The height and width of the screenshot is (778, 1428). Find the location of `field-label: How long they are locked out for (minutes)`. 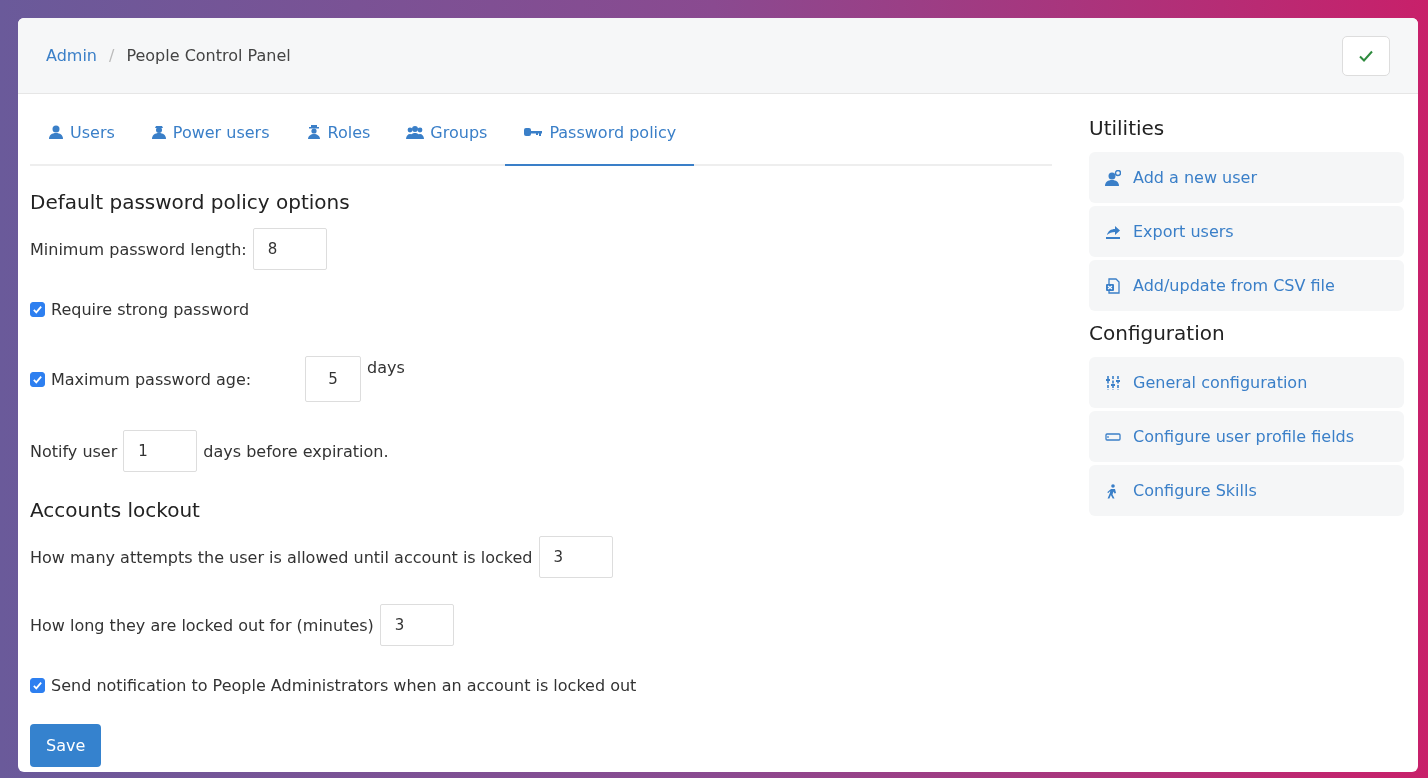

field-label: How long they are locked out for (minutes) is located at coordinates (202, 625).